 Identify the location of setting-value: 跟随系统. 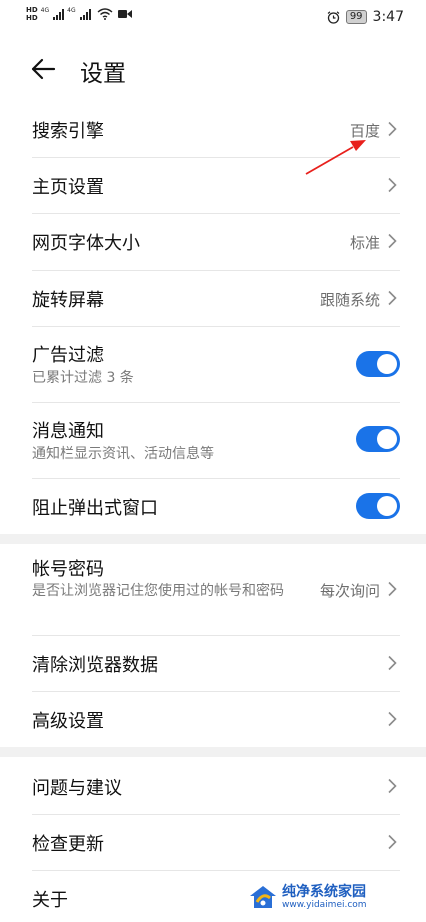
(349, 300).